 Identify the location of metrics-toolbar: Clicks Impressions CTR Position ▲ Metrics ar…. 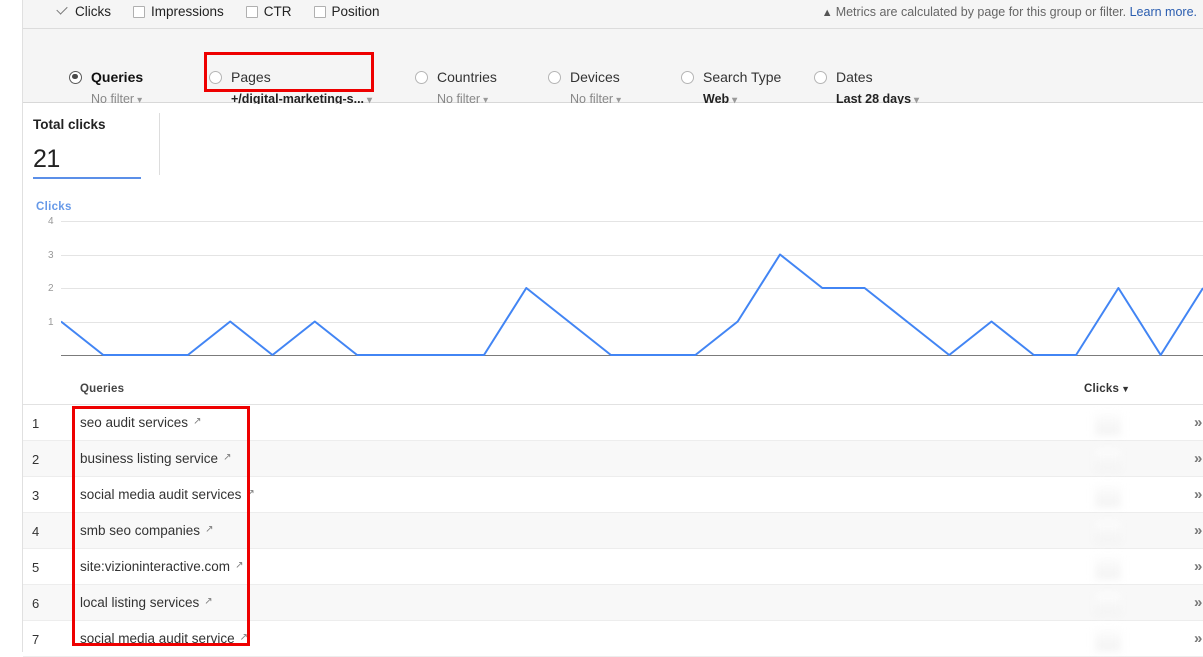
(613, 14).